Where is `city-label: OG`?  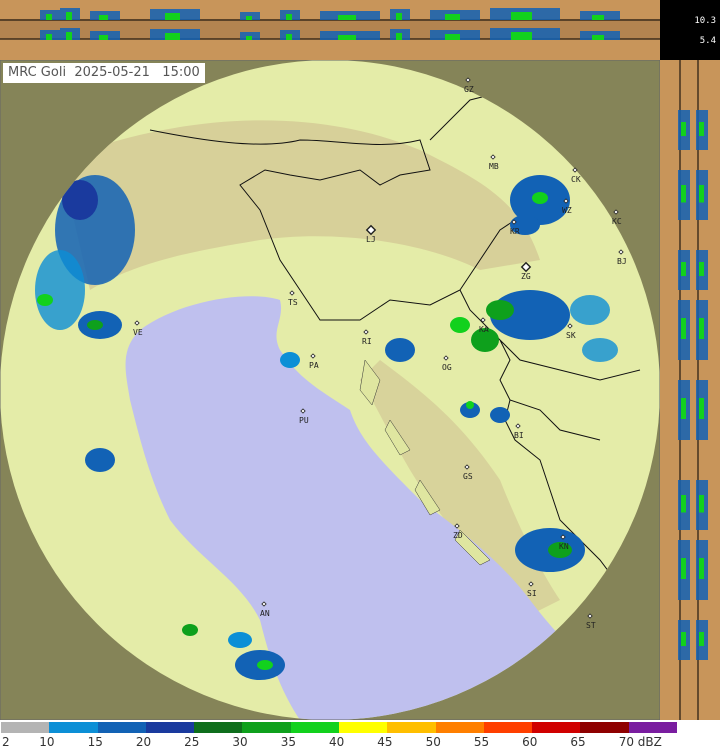
city-label: OG is located at coordinates (447, 367).